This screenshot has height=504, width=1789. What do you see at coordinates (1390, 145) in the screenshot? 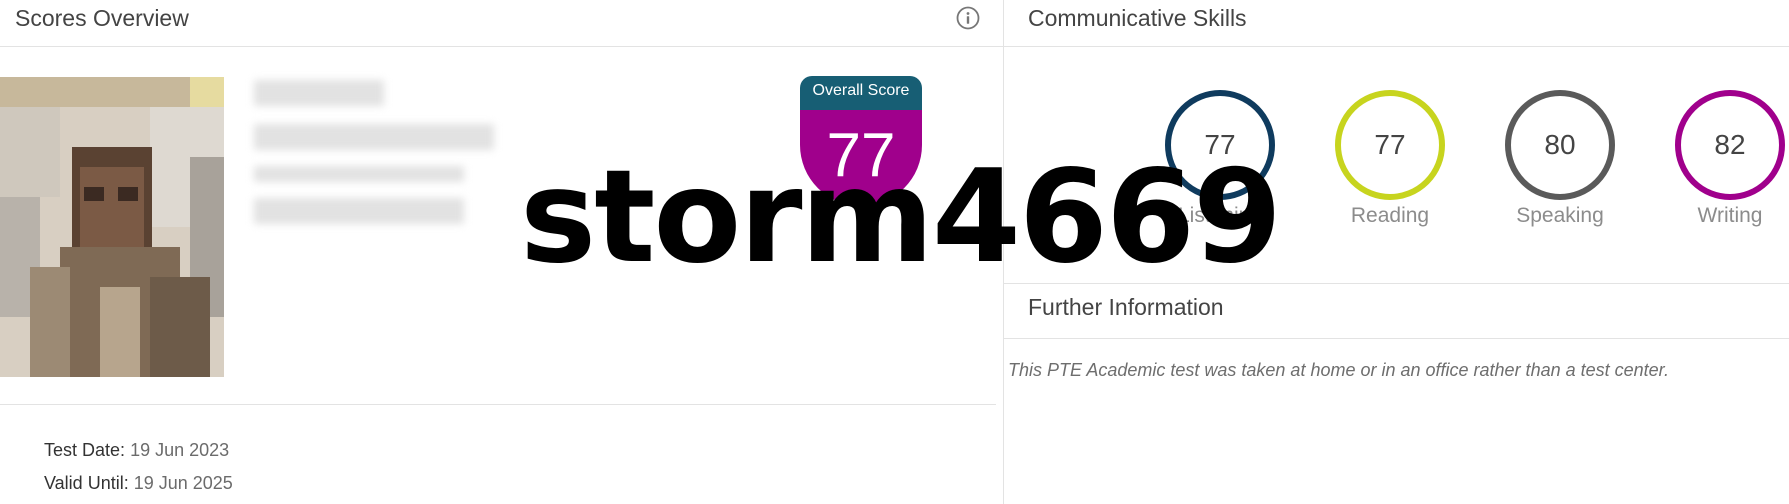
I see `skill-score-ring: 77` at bounding box center [1390, 145].